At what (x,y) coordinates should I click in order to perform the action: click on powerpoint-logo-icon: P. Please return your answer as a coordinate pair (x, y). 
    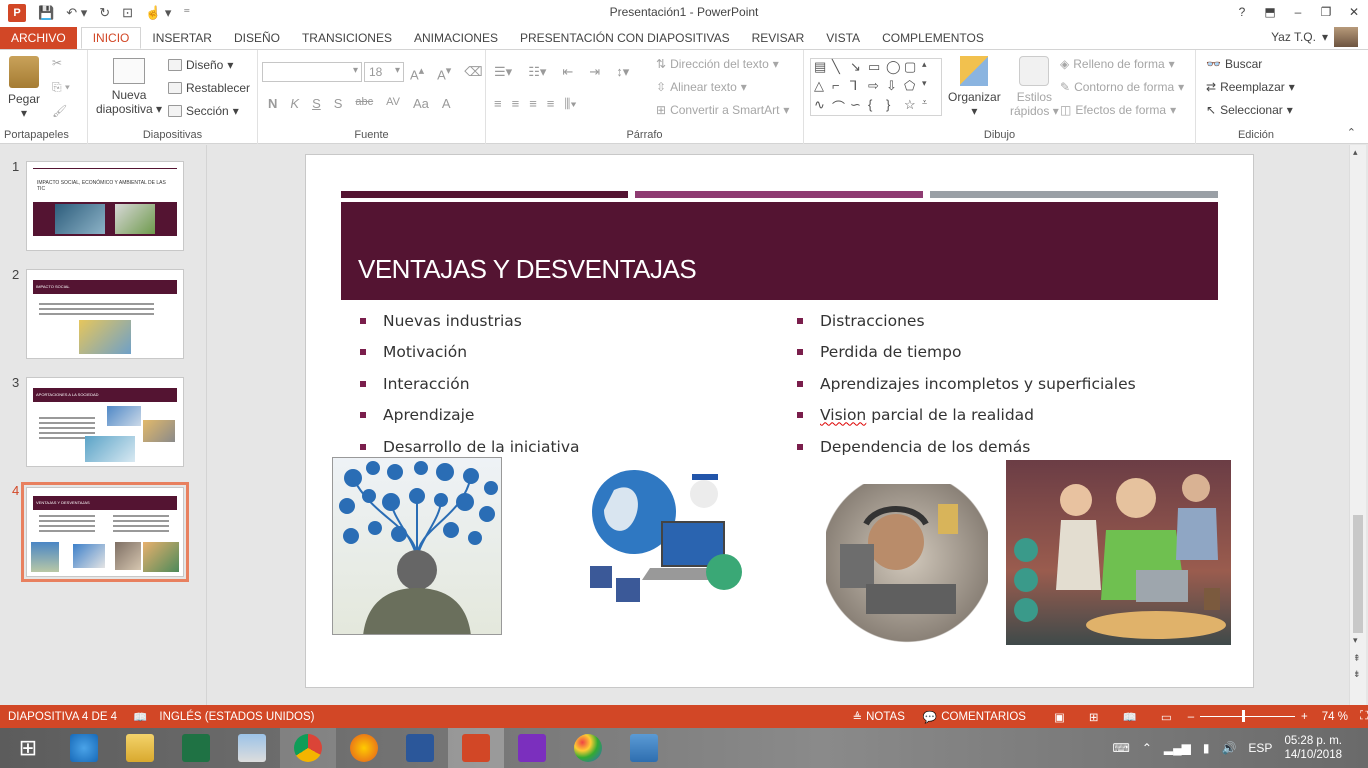
    Looking at the image, I should click on (17, 13).